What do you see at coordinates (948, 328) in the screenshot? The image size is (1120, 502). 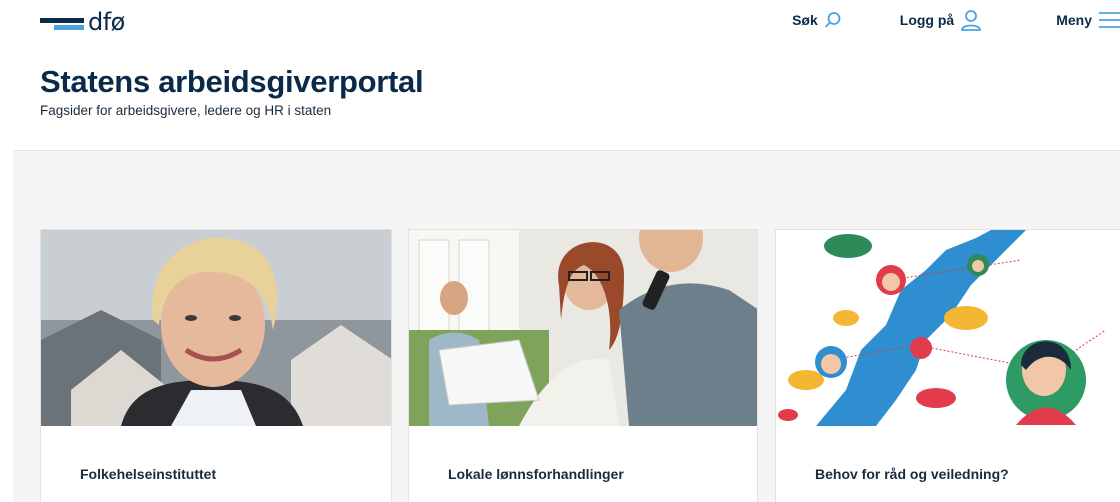 I see `norway-network-illustration` at bounding box center [948, 328].